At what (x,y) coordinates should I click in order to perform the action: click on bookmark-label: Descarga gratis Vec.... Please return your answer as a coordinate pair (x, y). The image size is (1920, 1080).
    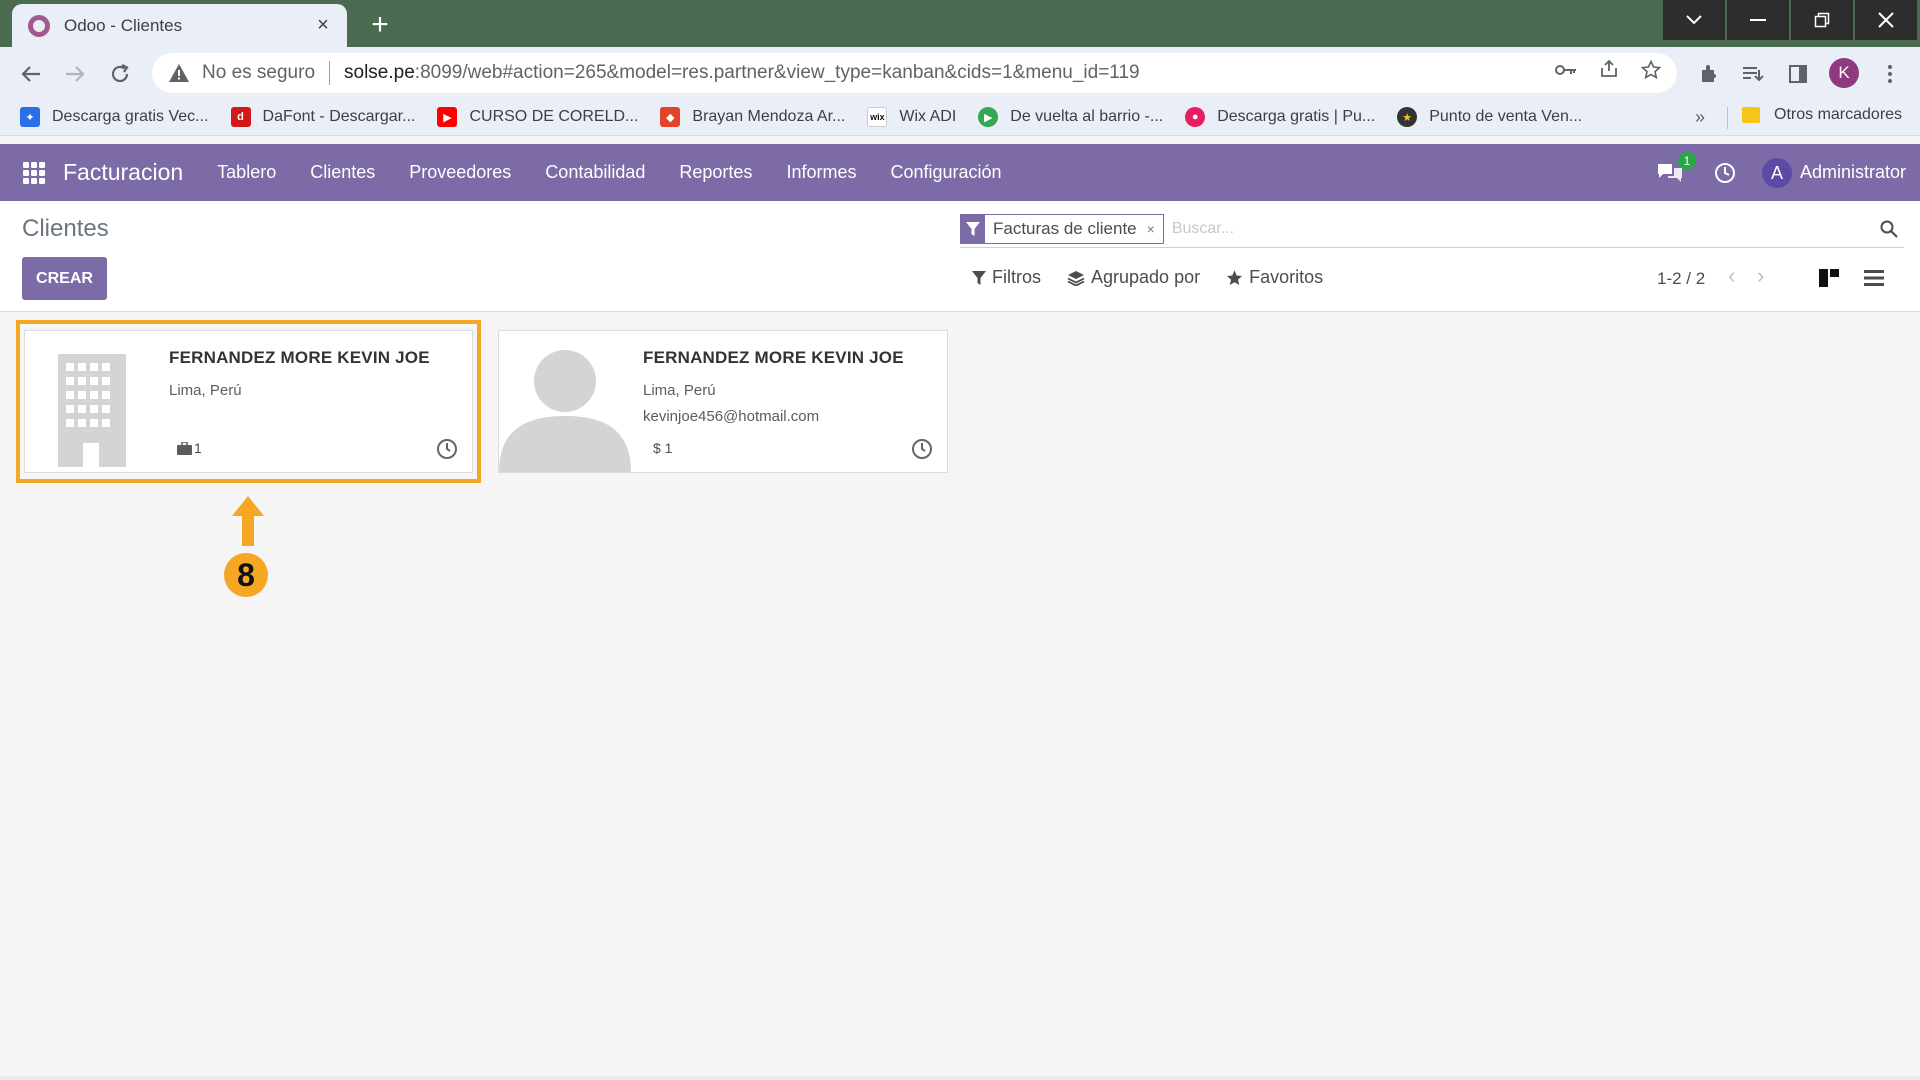
    Looking at the image, I should click on (130, 116).